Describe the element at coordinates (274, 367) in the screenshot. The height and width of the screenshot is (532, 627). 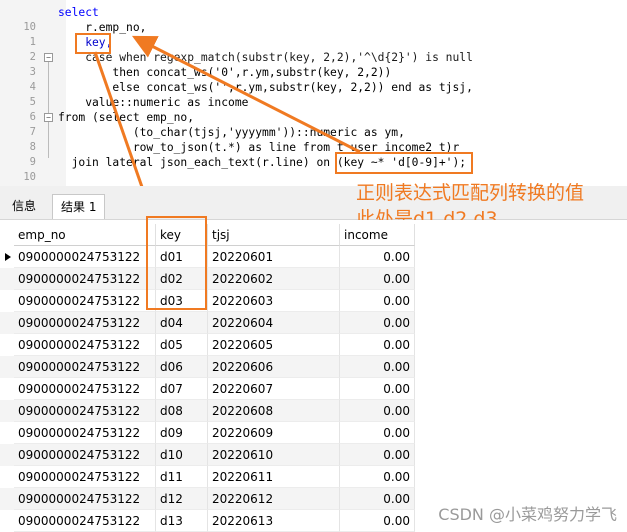
I see `cell-tjsj: 20220606` at that location.